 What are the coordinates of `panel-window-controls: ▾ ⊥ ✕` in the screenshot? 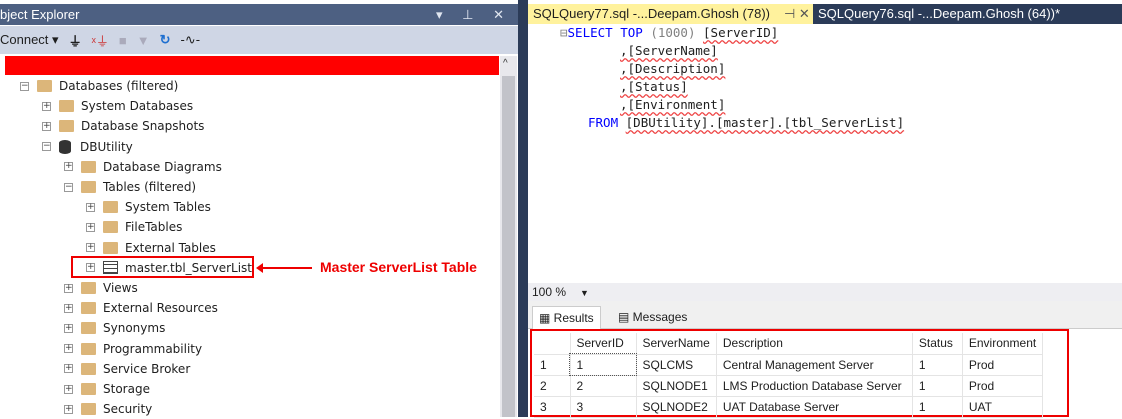 It's located at (474, 14).